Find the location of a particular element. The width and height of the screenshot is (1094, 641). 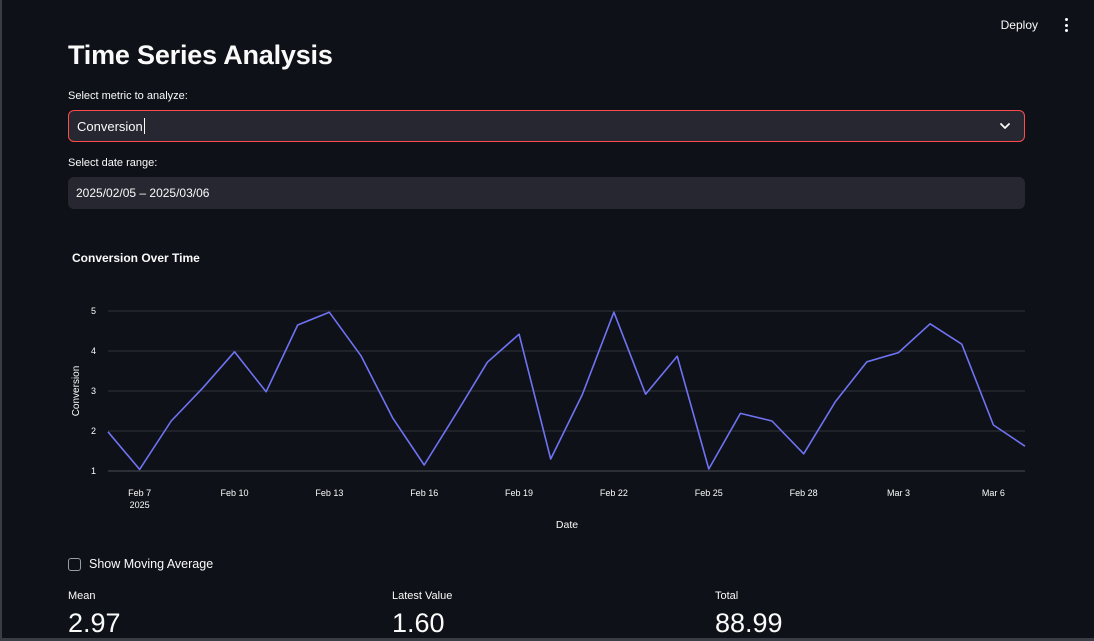

metric-label: Total is located at coordinates (727, 596).